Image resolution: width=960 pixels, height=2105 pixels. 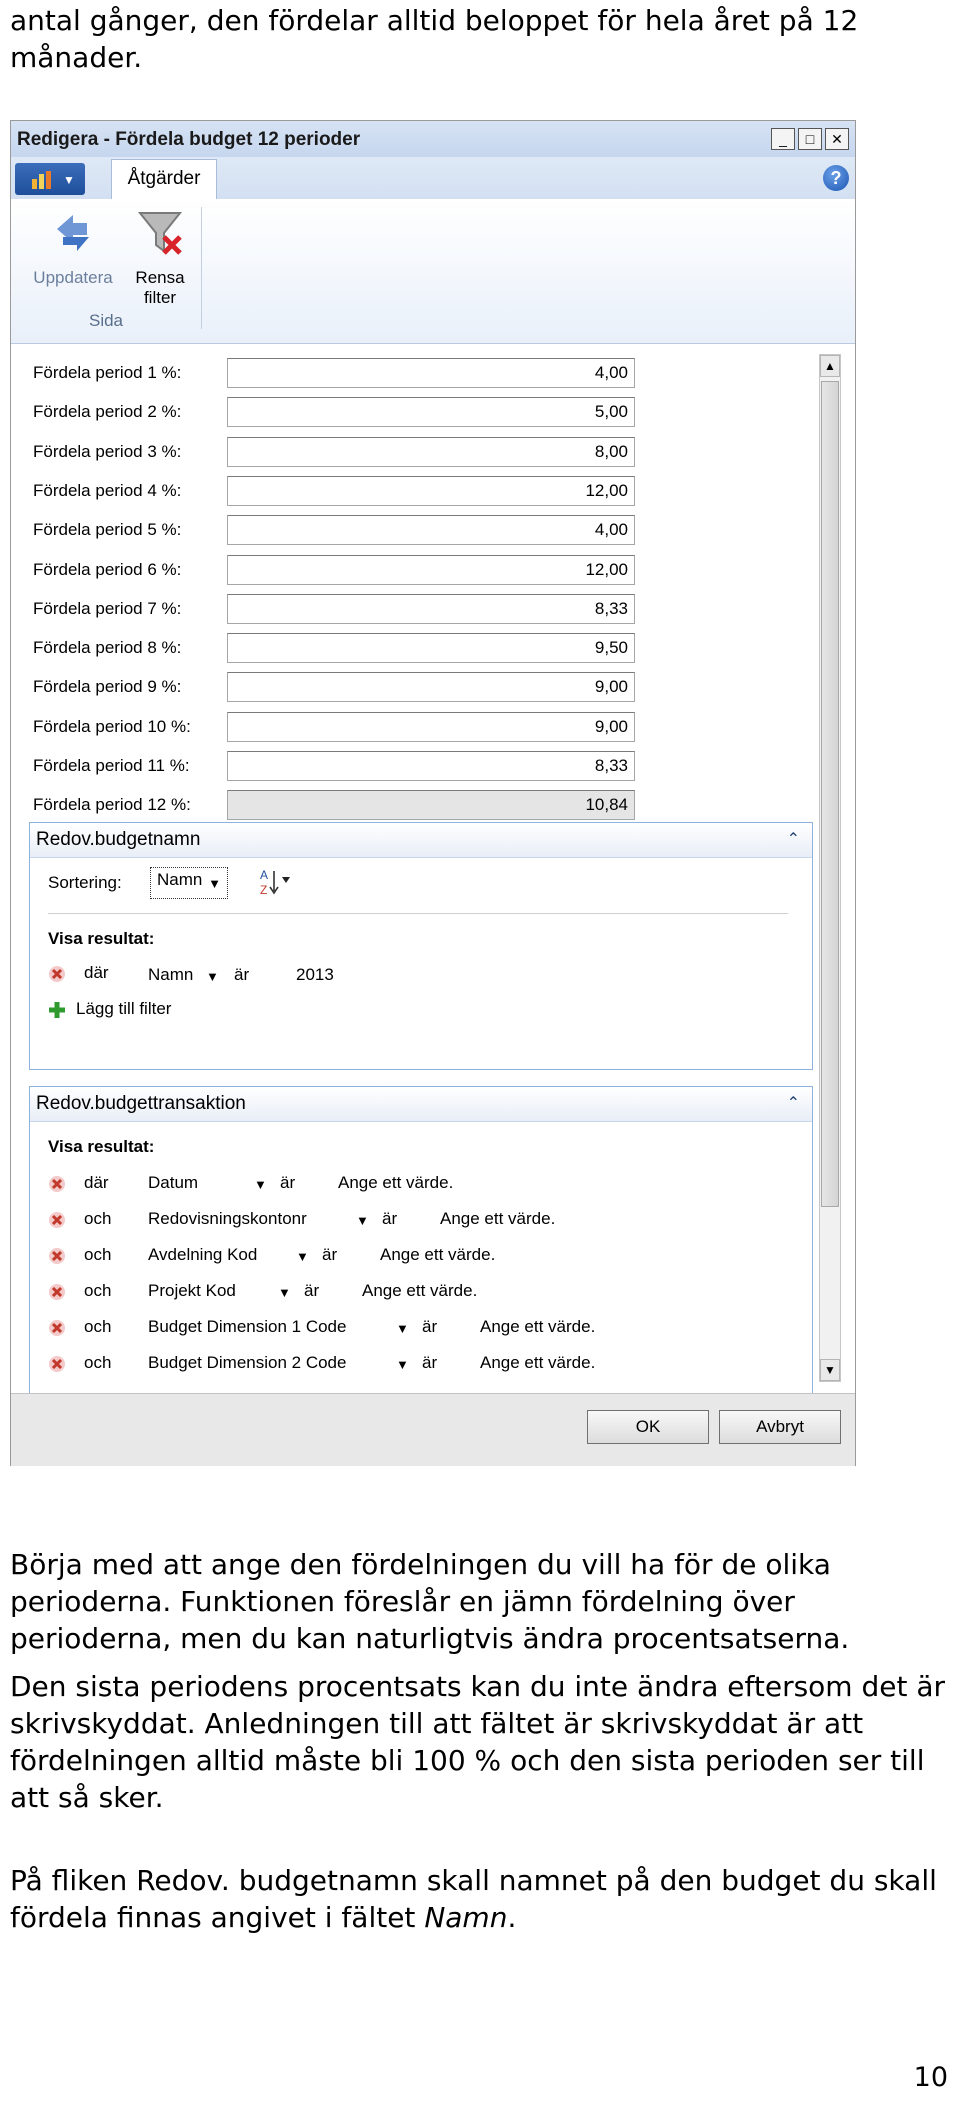 What do you see at coordinates (433, 178) in the screenshot?
I see `ribbon-tab-strip: ▼ Åtgärder ?` at bounding box center [433, 178].